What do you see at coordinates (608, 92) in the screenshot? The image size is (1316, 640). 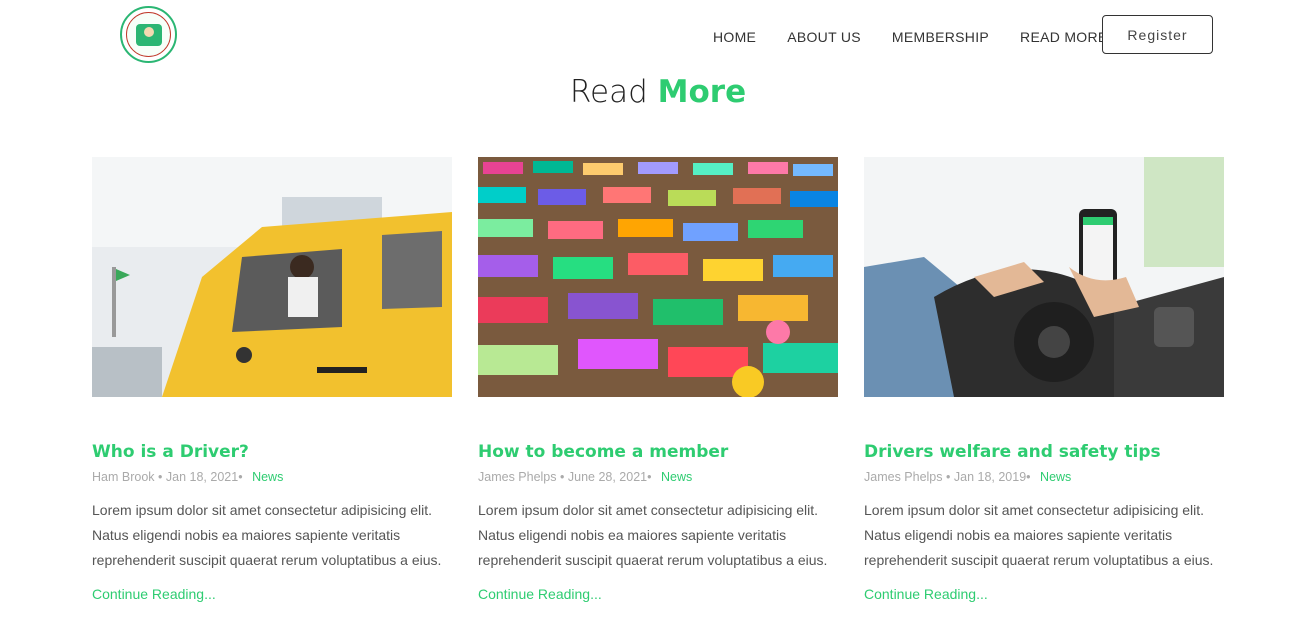 I see `section-title-plain: Read` at bounding box center [608, 92].